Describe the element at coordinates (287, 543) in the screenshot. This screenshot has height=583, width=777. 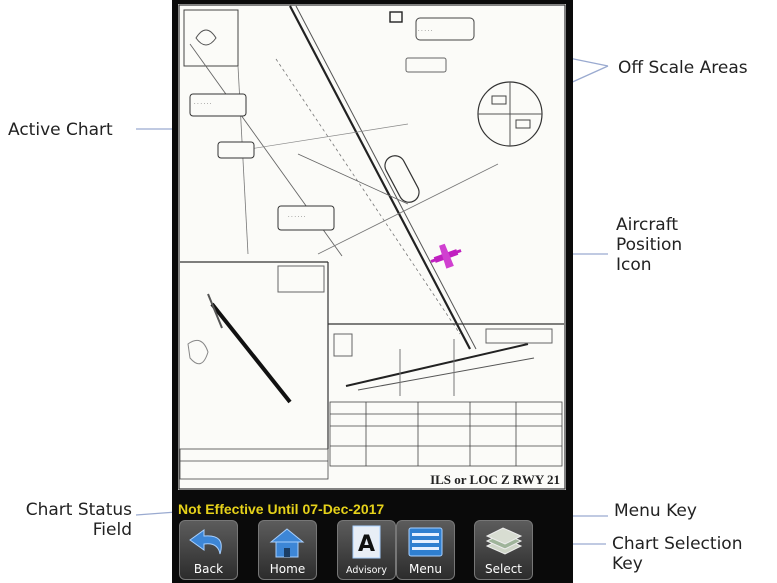
I see `home-icon` at that location.